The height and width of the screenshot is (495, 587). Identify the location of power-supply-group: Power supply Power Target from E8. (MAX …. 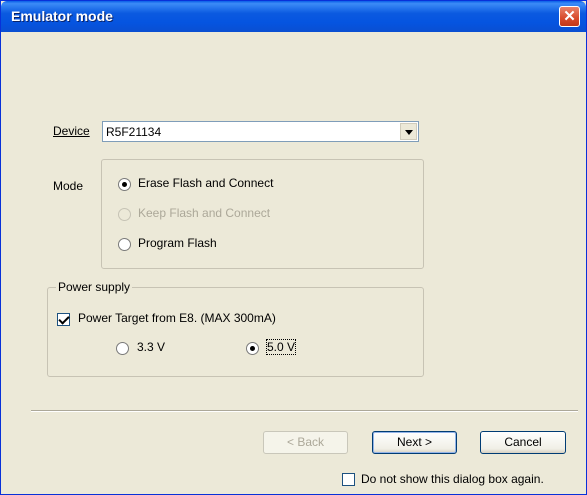
(235, 328).